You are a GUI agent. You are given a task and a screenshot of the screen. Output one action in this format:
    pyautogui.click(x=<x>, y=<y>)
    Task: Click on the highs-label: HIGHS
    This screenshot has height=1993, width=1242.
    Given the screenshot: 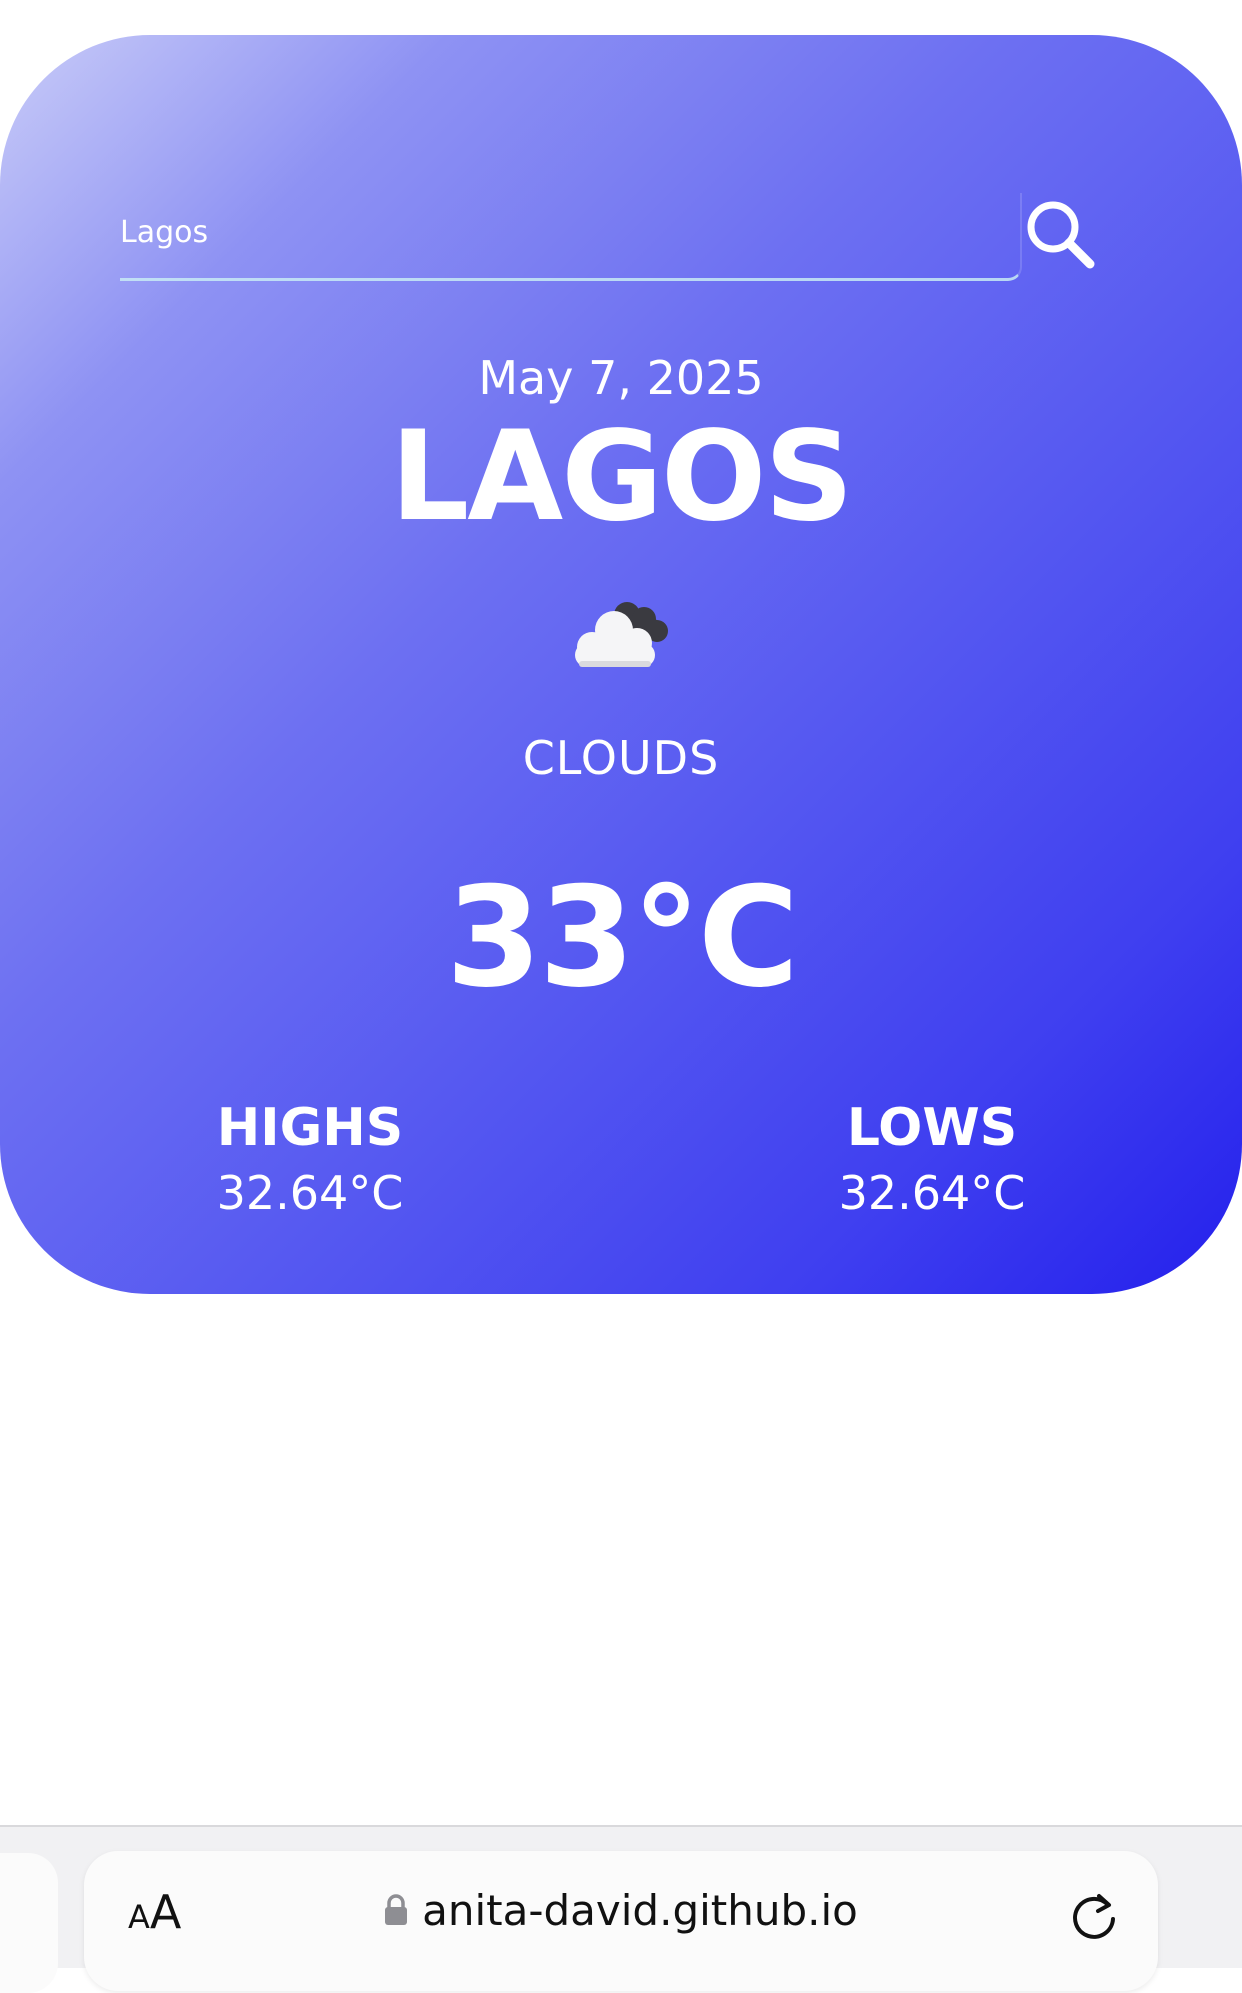 What is the action you would take?
    pyautogui.click(x=310, y=1128)
    